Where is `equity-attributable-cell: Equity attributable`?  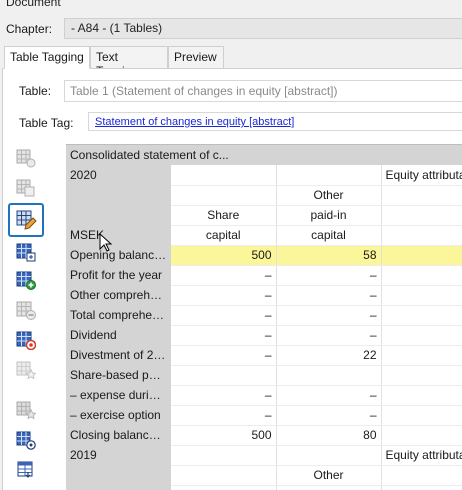
equity-attributable-cell: Equity attributable is located at coordinates (421, 455).